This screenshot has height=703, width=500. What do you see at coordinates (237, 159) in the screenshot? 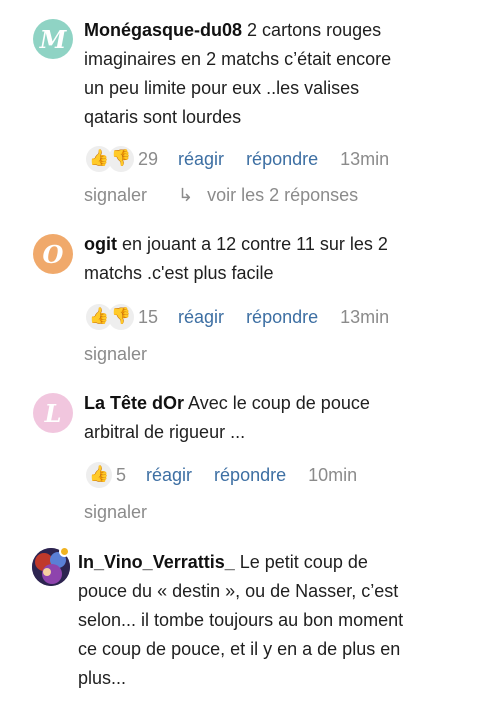
I see `comment-actions: 👍 👎 29 réagir répondre 13min` at bounding box center [237, 159].